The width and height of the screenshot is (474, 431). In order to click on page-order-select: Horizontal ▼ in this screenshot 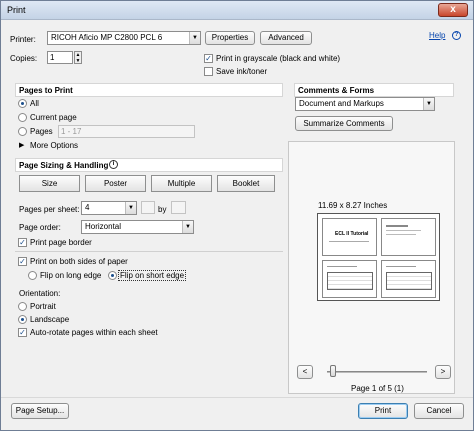, I will do `click(137, 227)`.